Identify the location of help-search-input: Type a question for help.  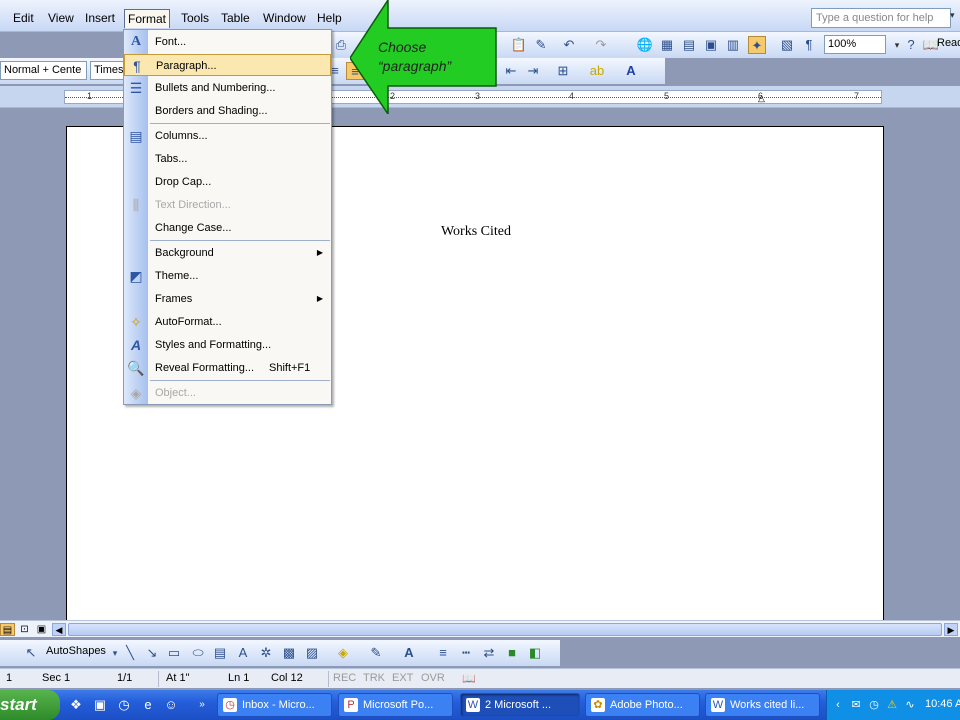
(881, 18).